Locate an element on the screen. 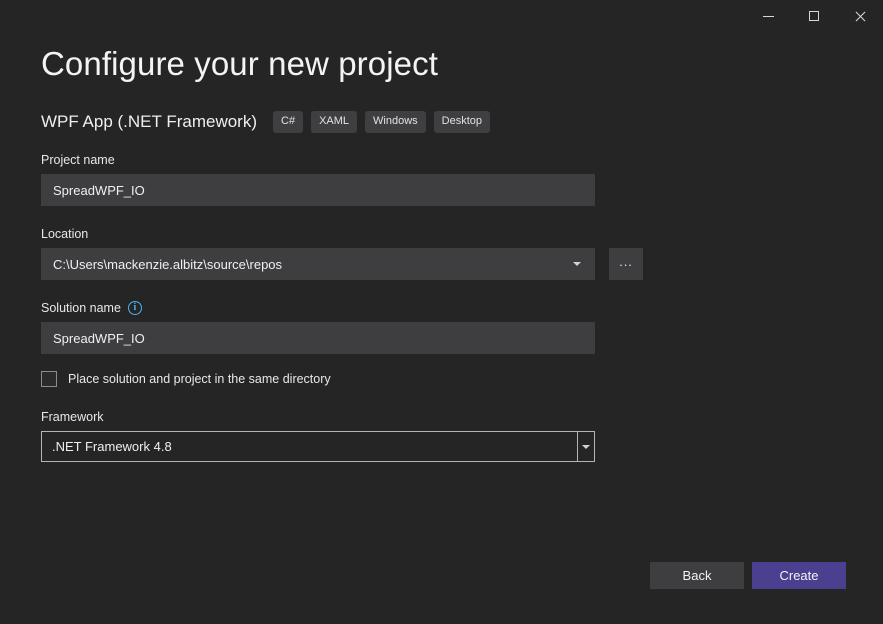  page-title: Configure your new project is located at coordinates (239, 63).